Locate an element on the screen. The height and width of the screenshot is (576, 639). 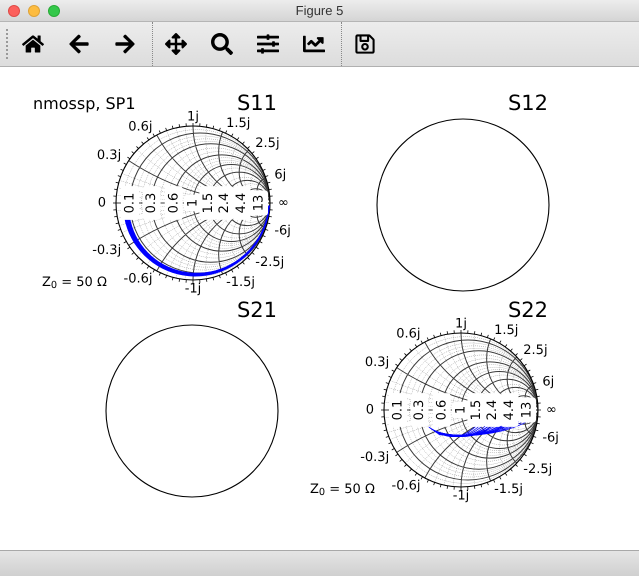
plot-title: S22 is located at coordinates (528, 310).